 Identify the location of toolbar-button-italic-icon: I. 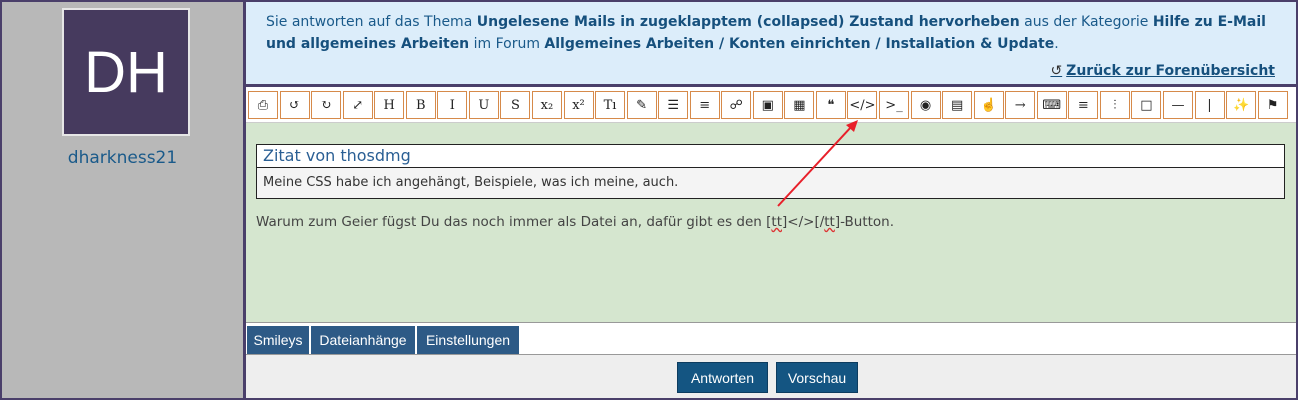
(452, 105).